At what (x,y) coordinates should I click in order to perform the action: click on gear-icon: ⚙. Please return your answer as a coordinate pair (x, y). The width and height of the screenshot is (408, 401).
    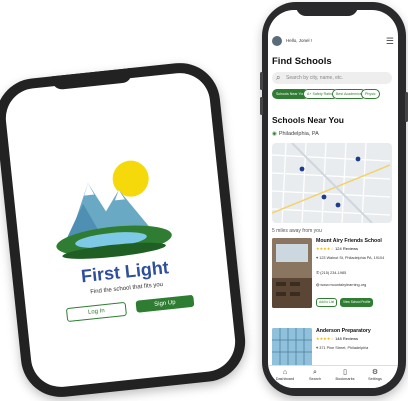
    Looking at the image, I should click on (375, 372).